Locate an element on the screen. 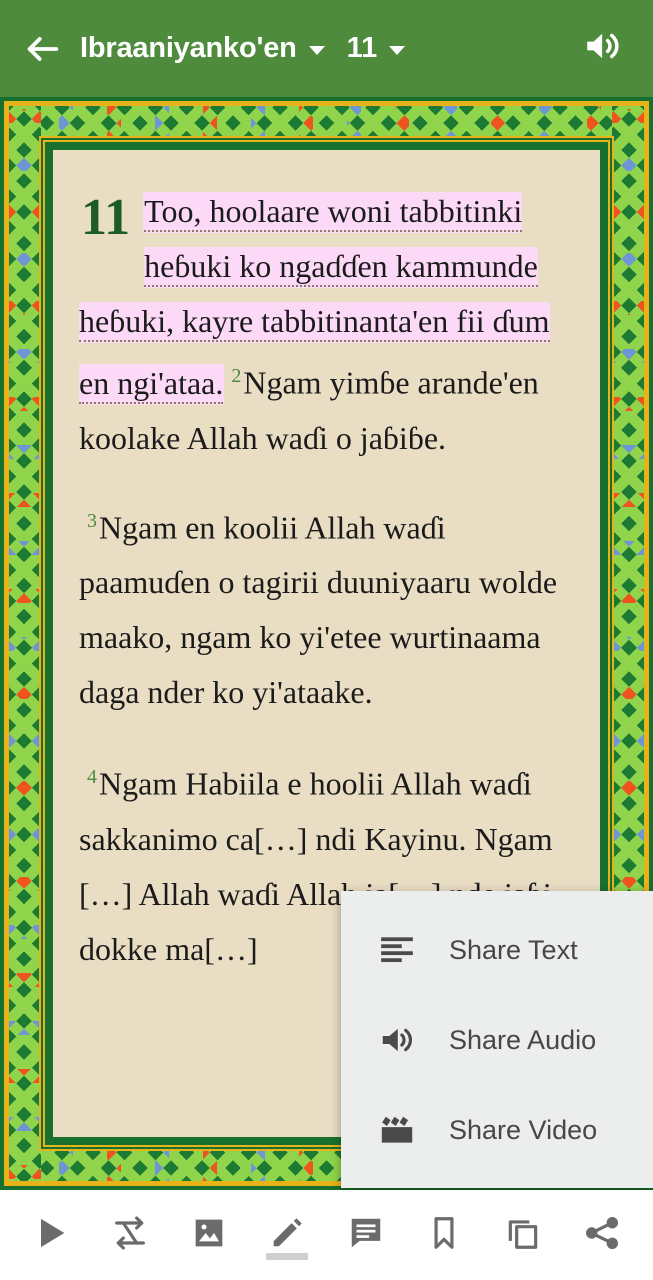 The image size is (653, 1280). image-button is located at coordinates (209, 1235).